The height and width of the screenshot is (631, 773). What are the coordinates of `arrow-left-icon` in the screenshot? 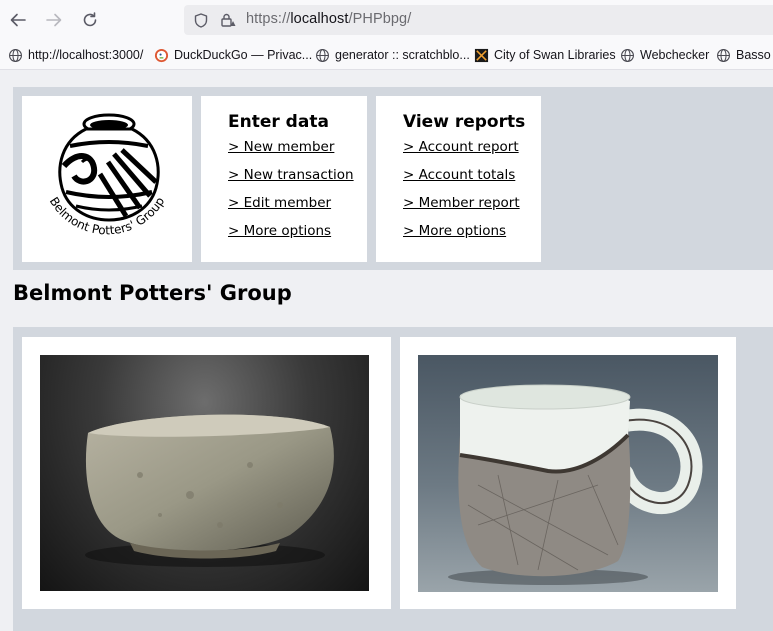 It's located at (18, 20).